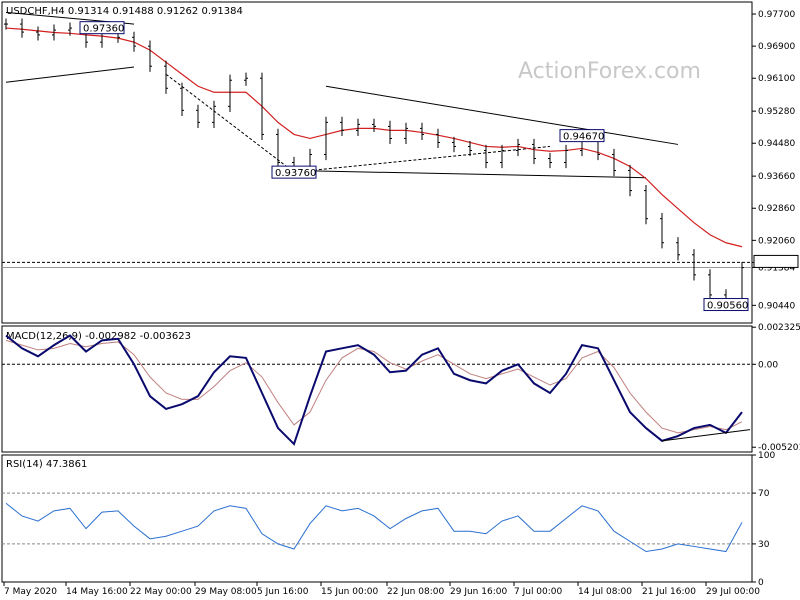 This screenshot has height=600, width=800. Describe the element at coordinates (605, 592) in the screenshot. I see `x-tick-label: 14 Jul 08:00` at that location.